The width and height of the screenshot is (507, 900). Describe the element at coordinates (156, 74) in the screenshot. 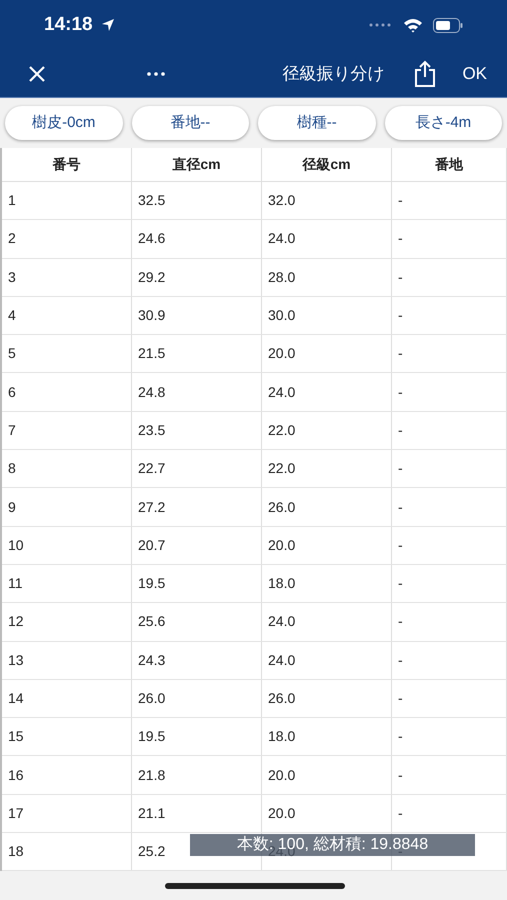

I see `more-icon` at that location.